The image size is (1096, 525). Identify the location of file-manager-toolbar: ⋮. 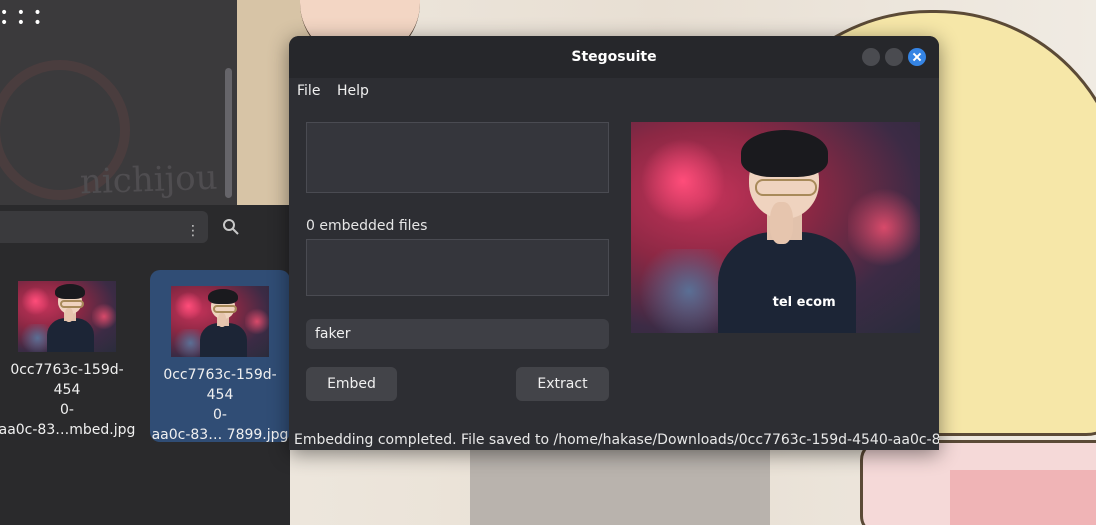
(145, 229).